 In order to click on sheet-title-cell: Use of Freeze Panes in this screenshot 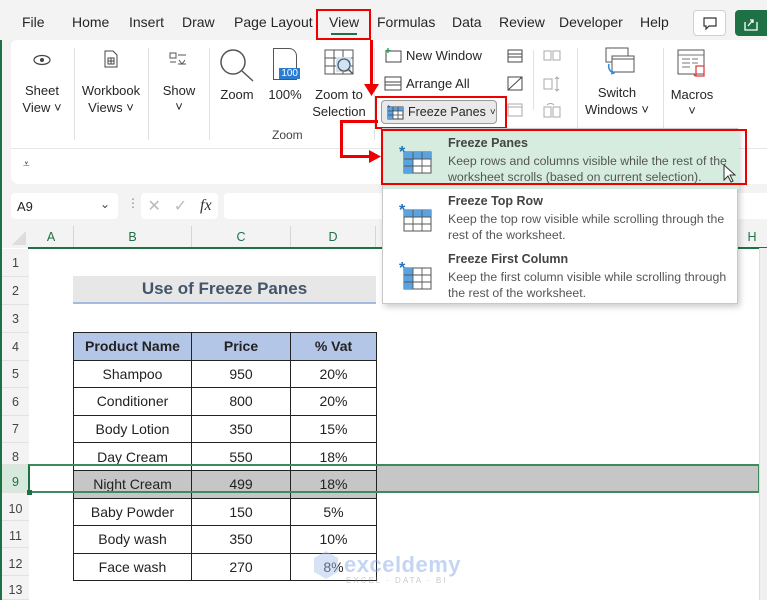, I will do `click(224, 290)`.